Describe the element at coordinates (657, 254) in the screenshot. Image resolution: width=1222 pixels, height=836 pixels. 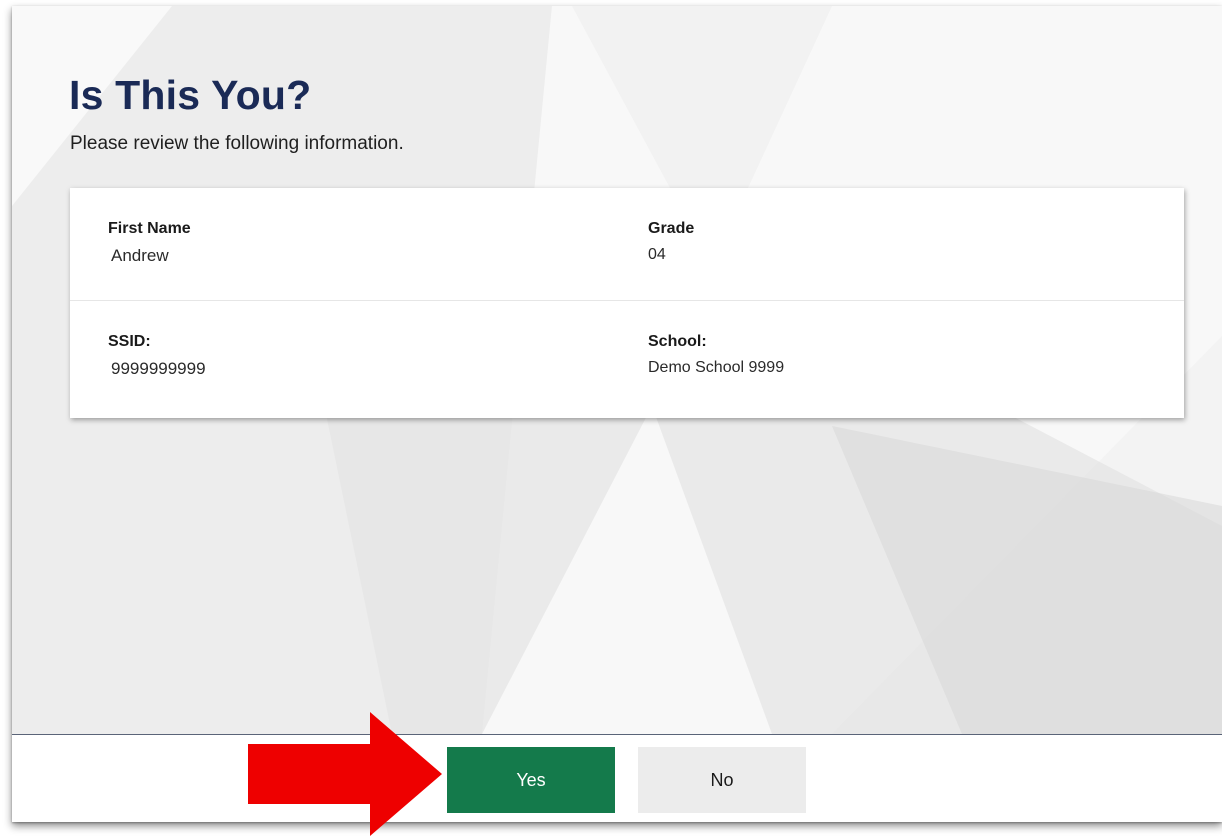
I see `grade-value: 04` at that location.